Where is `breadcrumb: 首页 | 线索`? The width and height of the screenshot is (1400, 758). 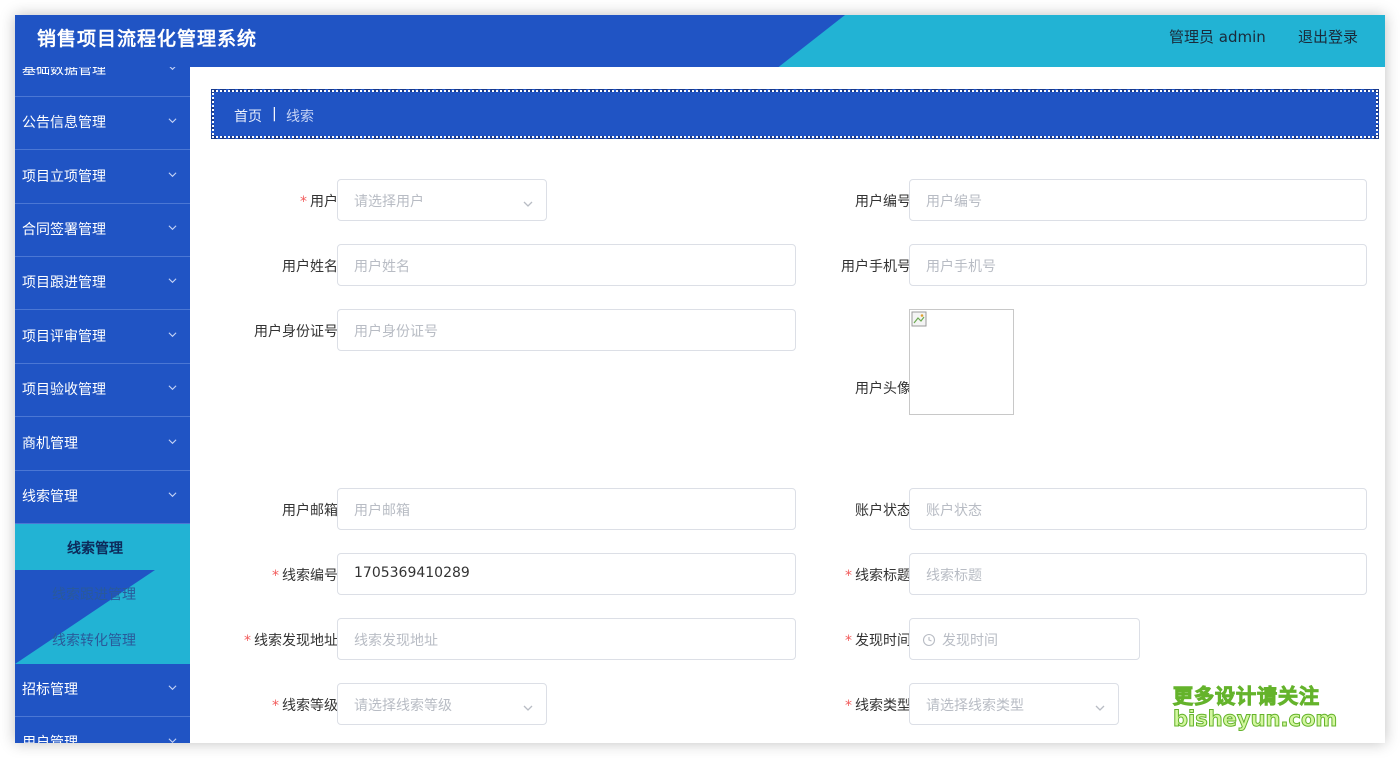
breadcrumb: 首页 | 线索 is located at coordinates (795, 114).